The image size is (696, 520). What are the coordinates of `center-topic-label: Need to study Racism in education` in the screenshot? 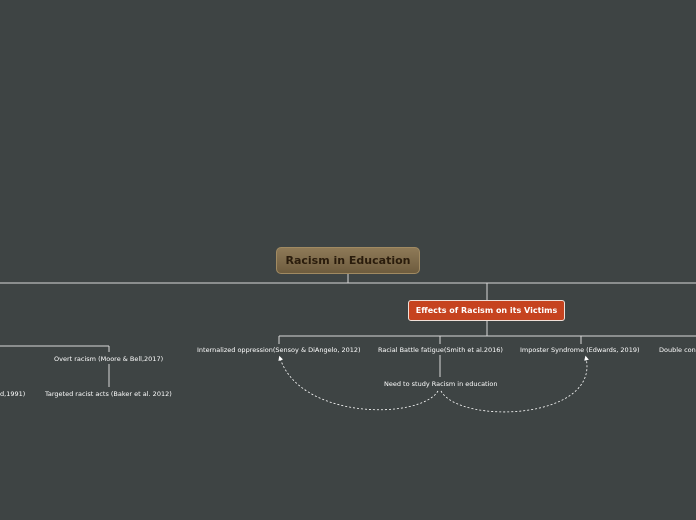 It's located at (441, 384).